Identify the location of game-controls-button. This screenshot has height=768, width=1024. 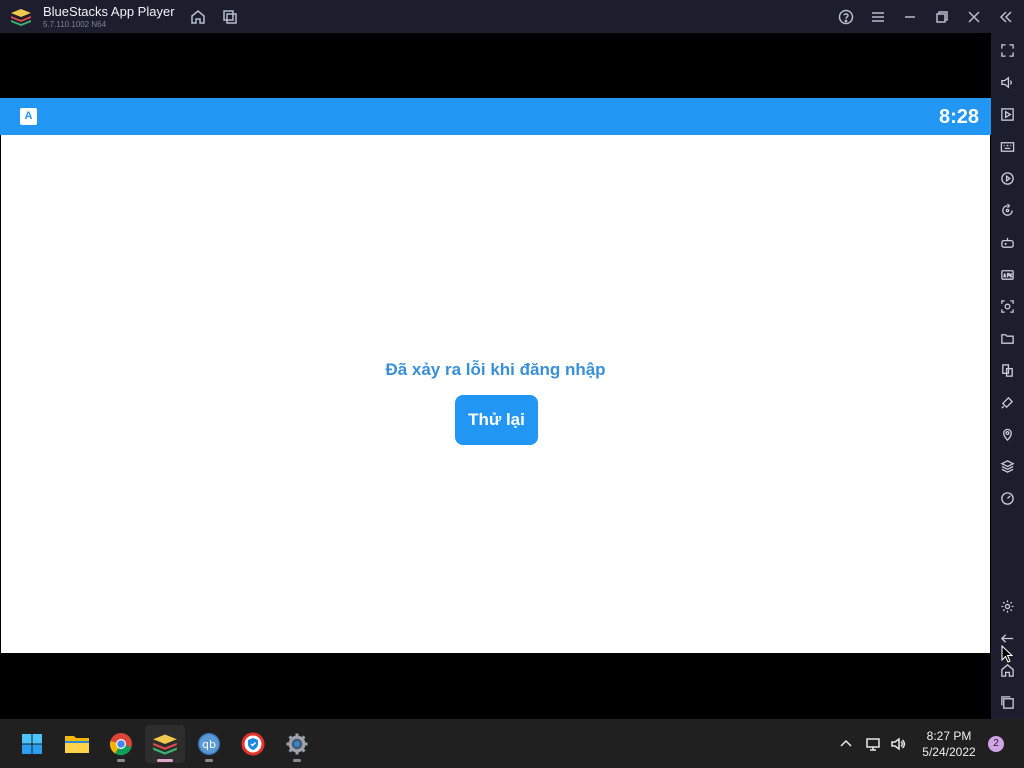
(1007, 242).